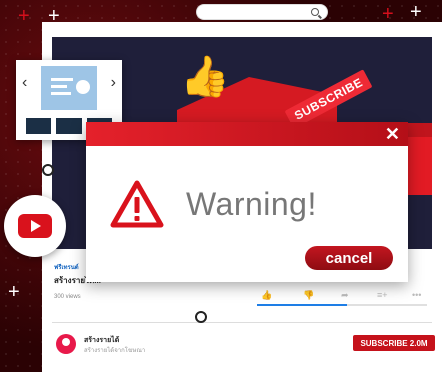  Describe the element at coordinates (83, 87) in the screenshot. I see `image-icon` at that location.